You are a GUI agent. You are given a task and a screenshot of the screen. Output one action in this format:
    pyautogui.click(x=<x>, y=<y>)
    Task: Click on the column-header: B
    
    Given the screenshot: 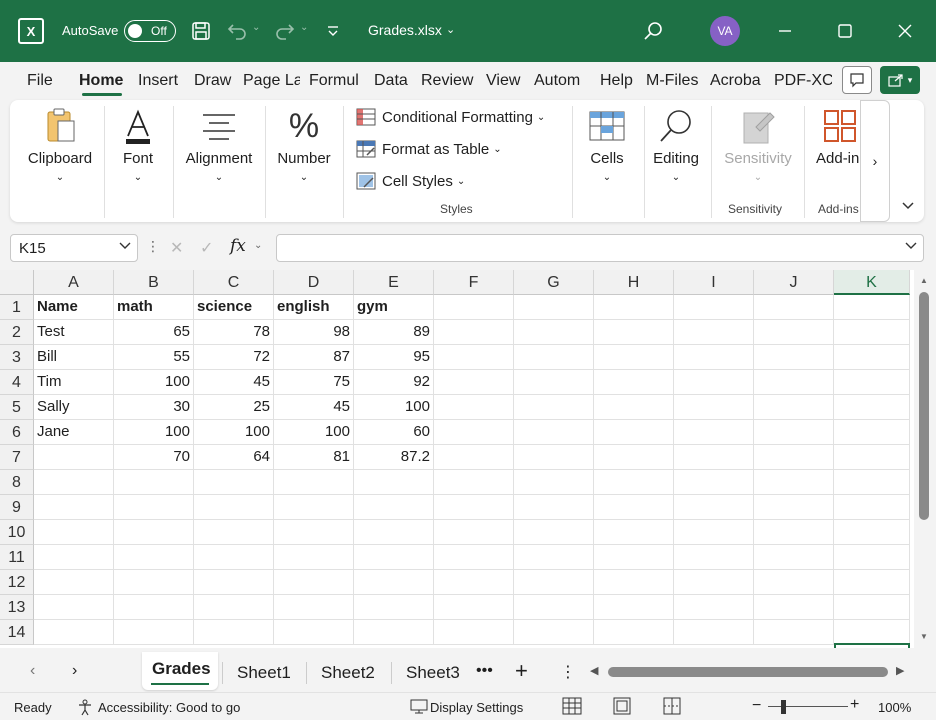 What is the action you would take?
    pyautogui.click(x=154, y=282)
    